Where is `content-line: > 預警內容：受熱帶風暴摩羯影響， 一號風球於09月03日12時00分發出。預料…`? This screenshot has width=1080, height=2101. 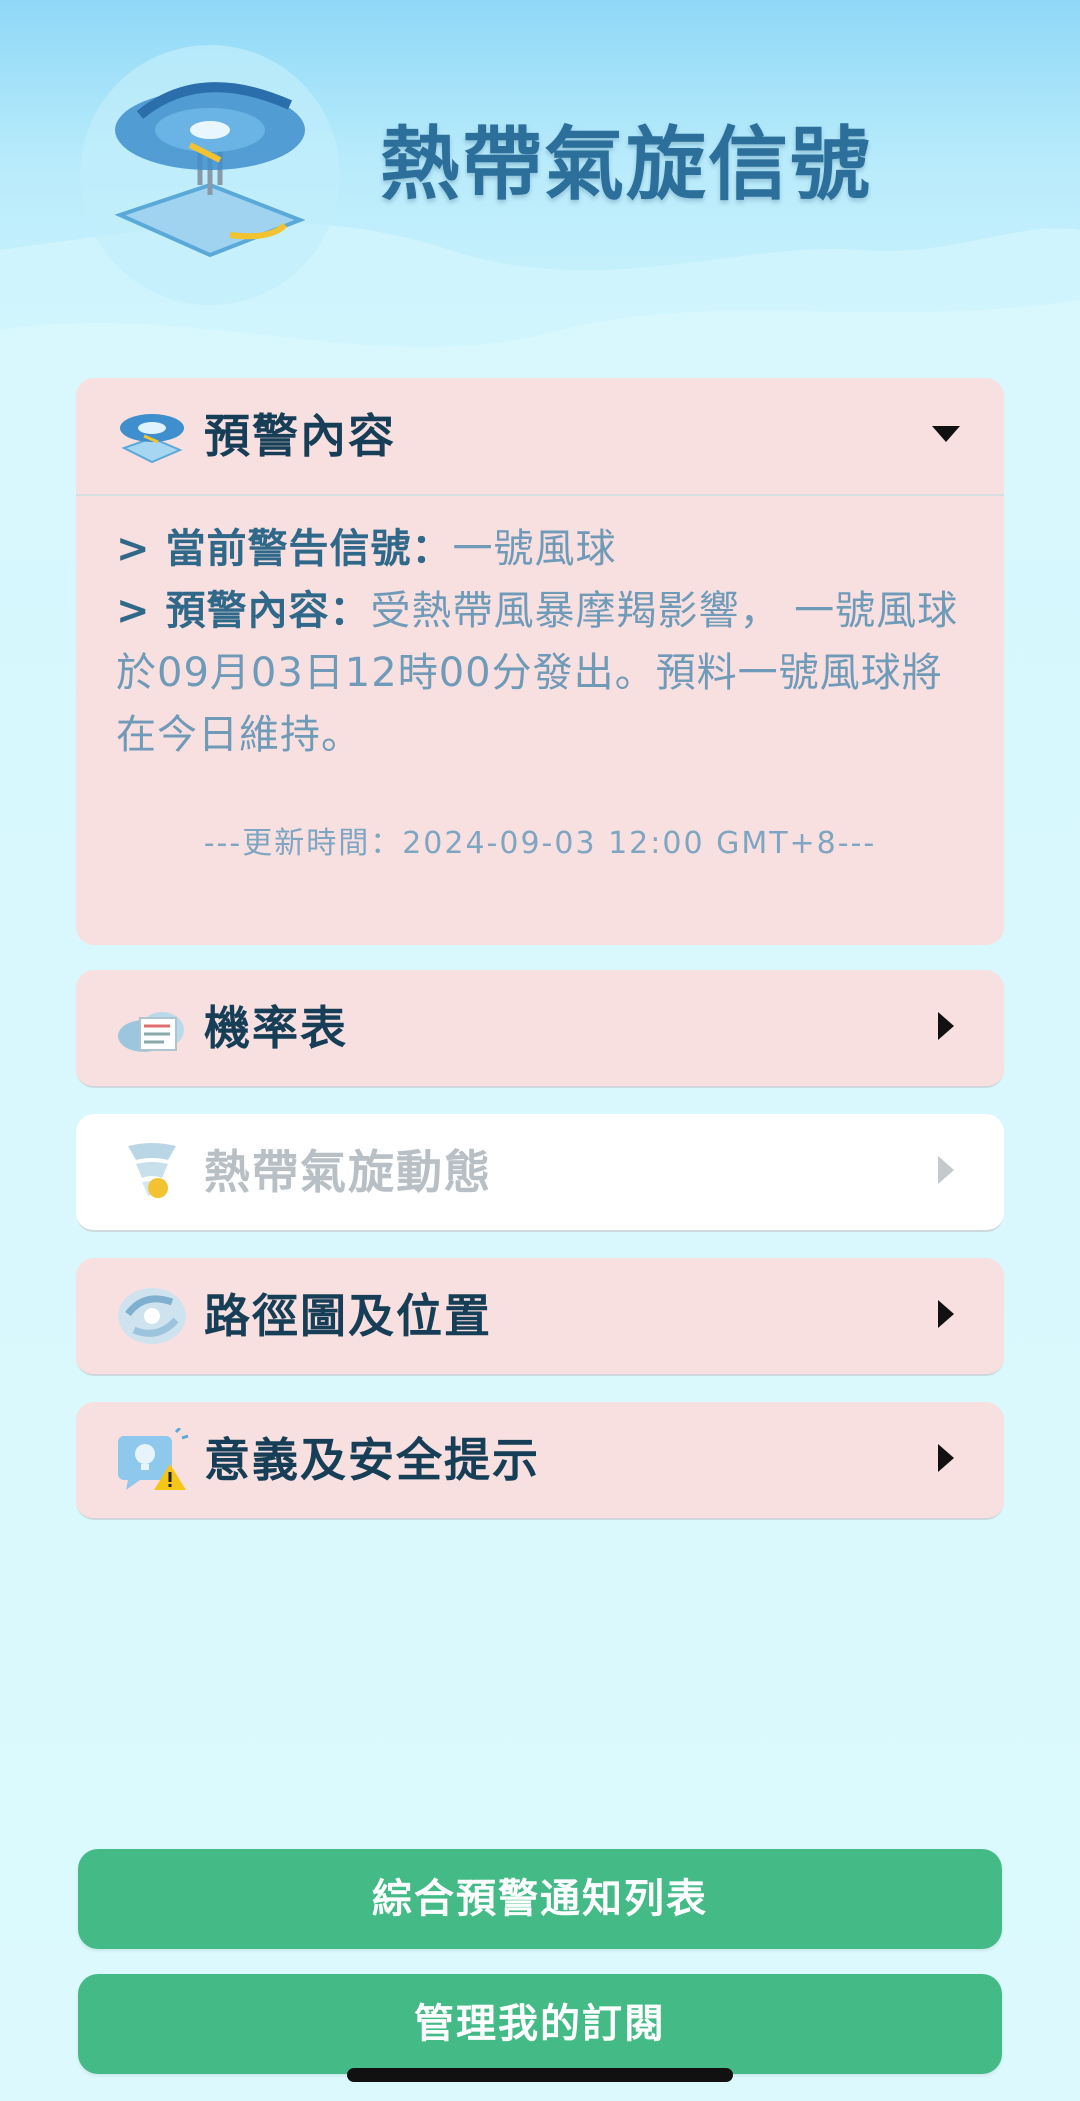 content-line: > 預警內容：受熱帶風暴摩羯影響， 一號風球於09月03日12時00分發出。預料… is located at coordinates (537, 673).